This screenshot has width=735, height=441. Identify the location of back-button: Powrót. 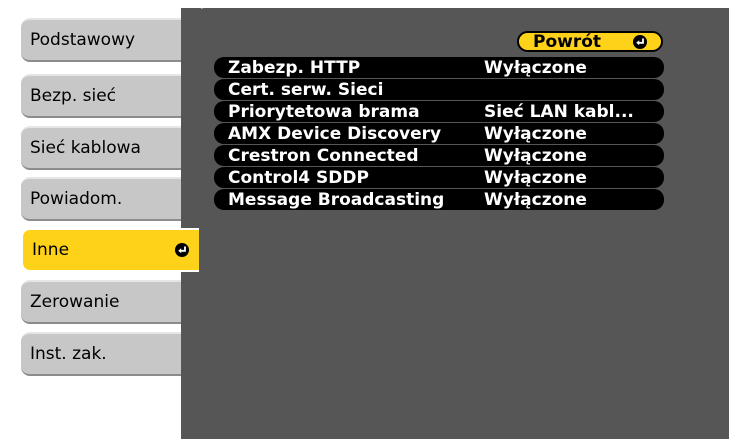
(590, 41).